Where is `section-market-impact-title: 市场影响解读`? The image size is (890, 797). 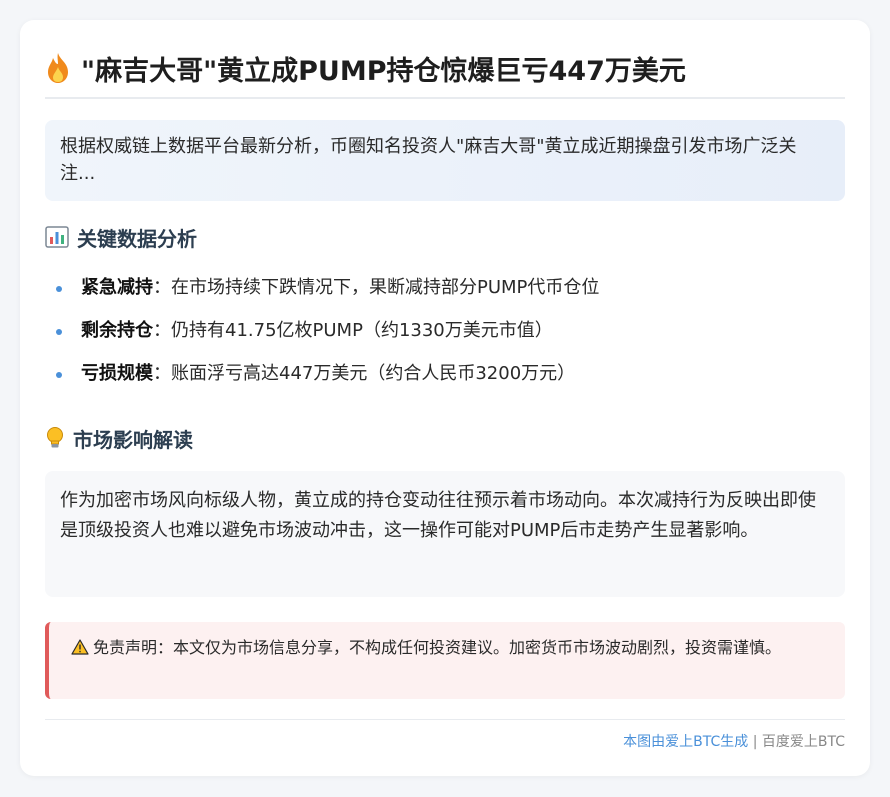
section-market-impact-title: 市场影响解读 is located at coordinates (133, 439).